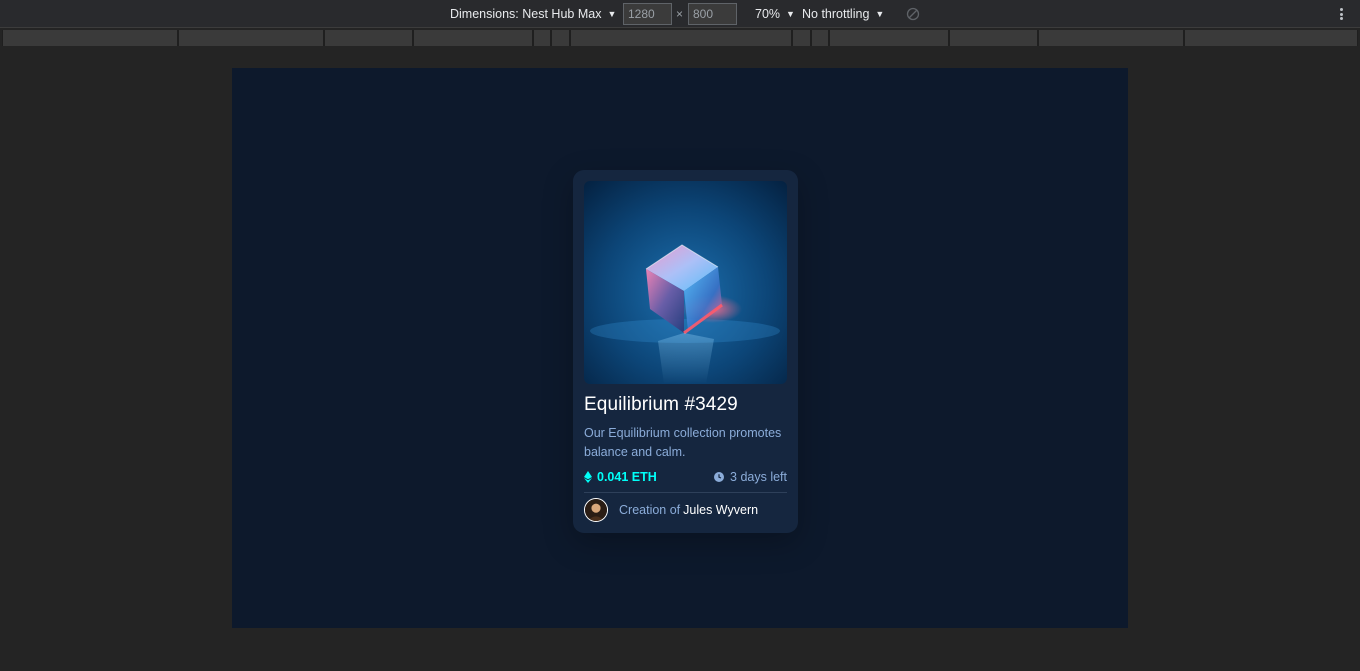 The height and width of the screenshot is (671, 1360). What do you see at coordinates (1341, 14) in the screenshot?
I see `more-vert-icon` at bounding box center [1341, 14].